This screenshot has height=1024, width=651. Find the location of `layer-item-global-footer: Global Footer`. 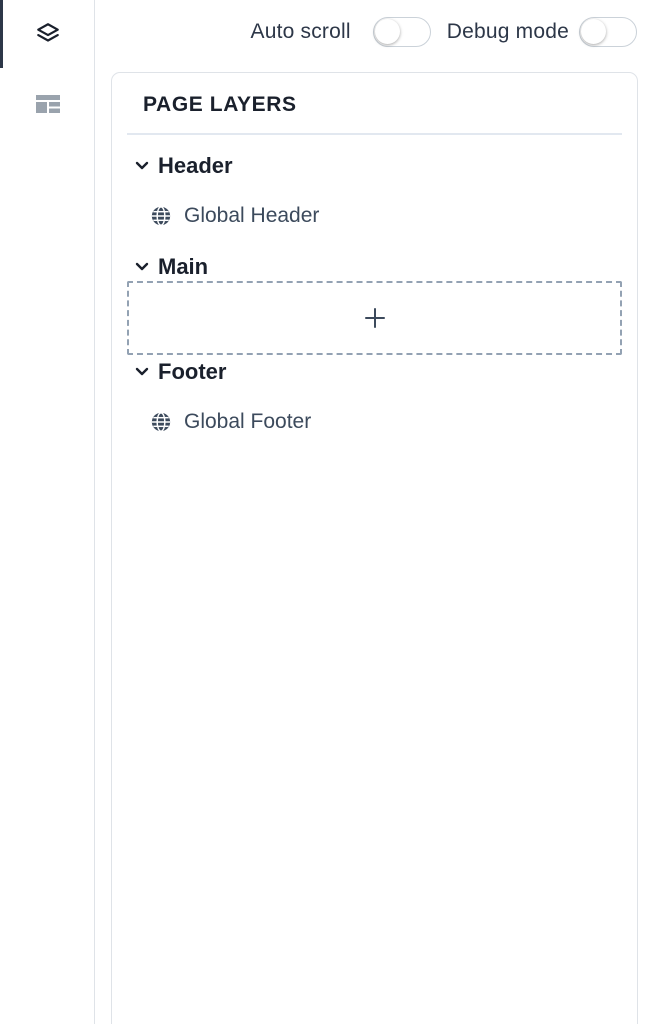

layer-item-global-footer: Global Footer is located at coordinates (230, 422).